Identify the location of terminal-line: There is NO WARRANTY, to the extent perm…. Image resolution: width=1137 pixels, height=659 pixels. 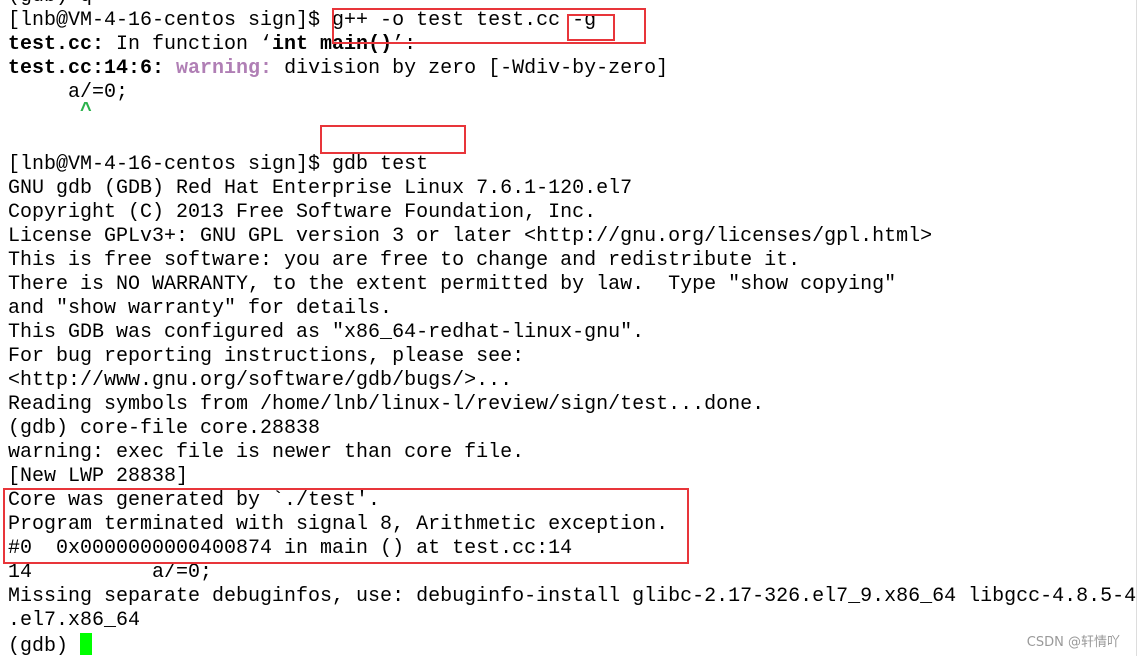
(452, 284).